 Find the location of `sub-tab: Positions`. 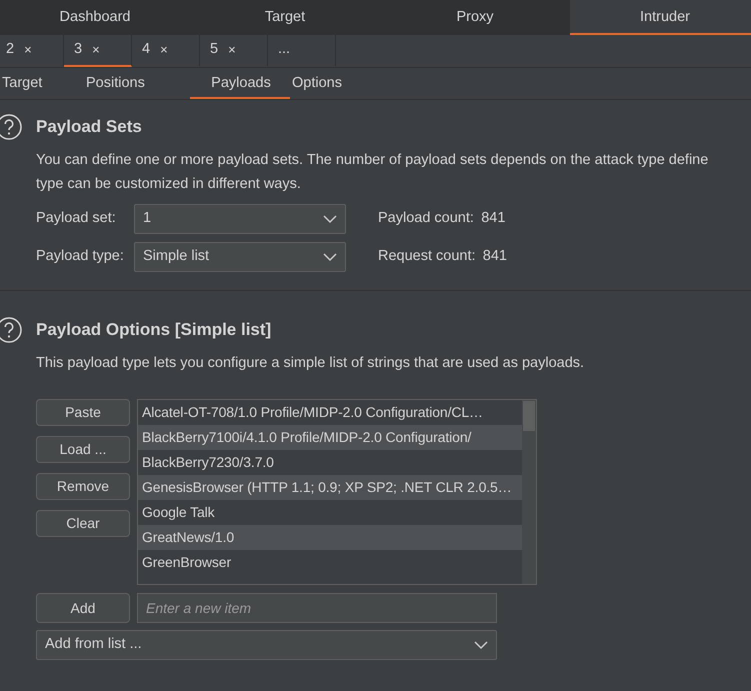

sub-tab: Positions is located at coordinates (134, 83).